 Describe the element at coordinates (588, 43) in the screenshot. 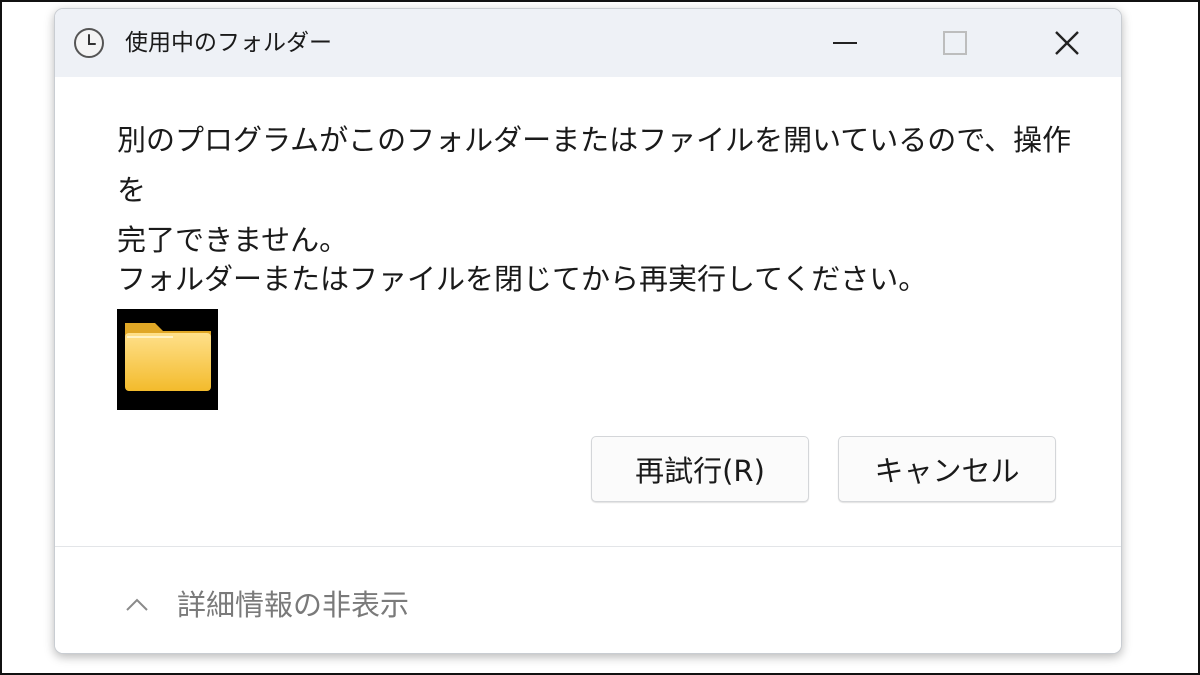

I see `title-bar: 使用中のフォルダー` at that location.